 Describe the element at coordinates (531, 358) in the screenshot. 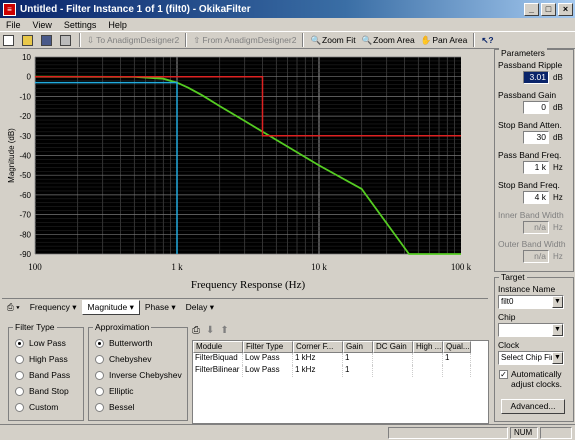

I see `clock-select: Select Chip First ▼` at that location.